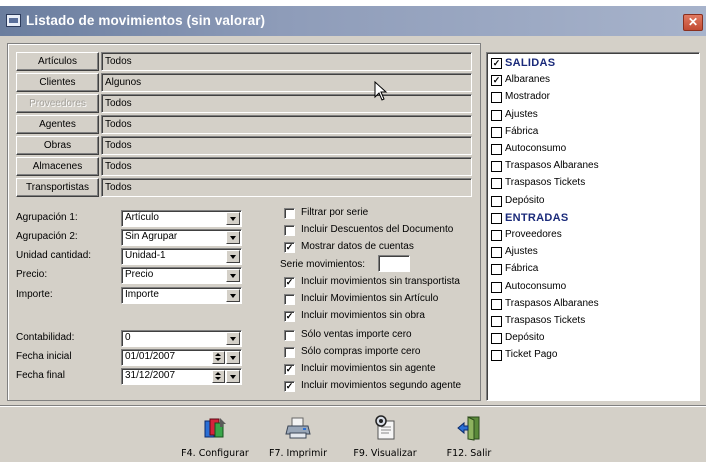 The width and height of the screenshot is (706, 462). What do you see at coordinates (57, 61) in the screenshot?
I see `articulos-button: Artículos` at bounding box center [57, 61].